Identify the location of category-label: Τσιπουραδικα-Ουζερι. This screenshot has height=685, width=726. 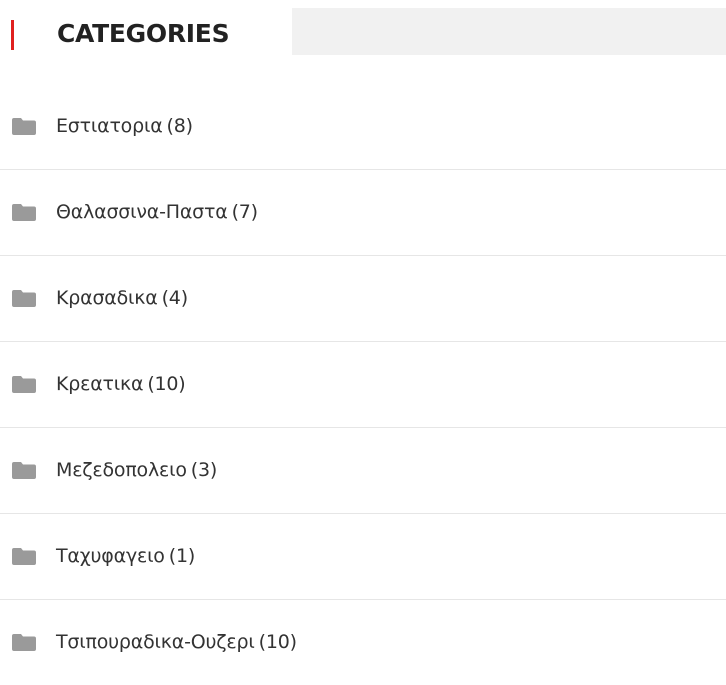
(155, 642).